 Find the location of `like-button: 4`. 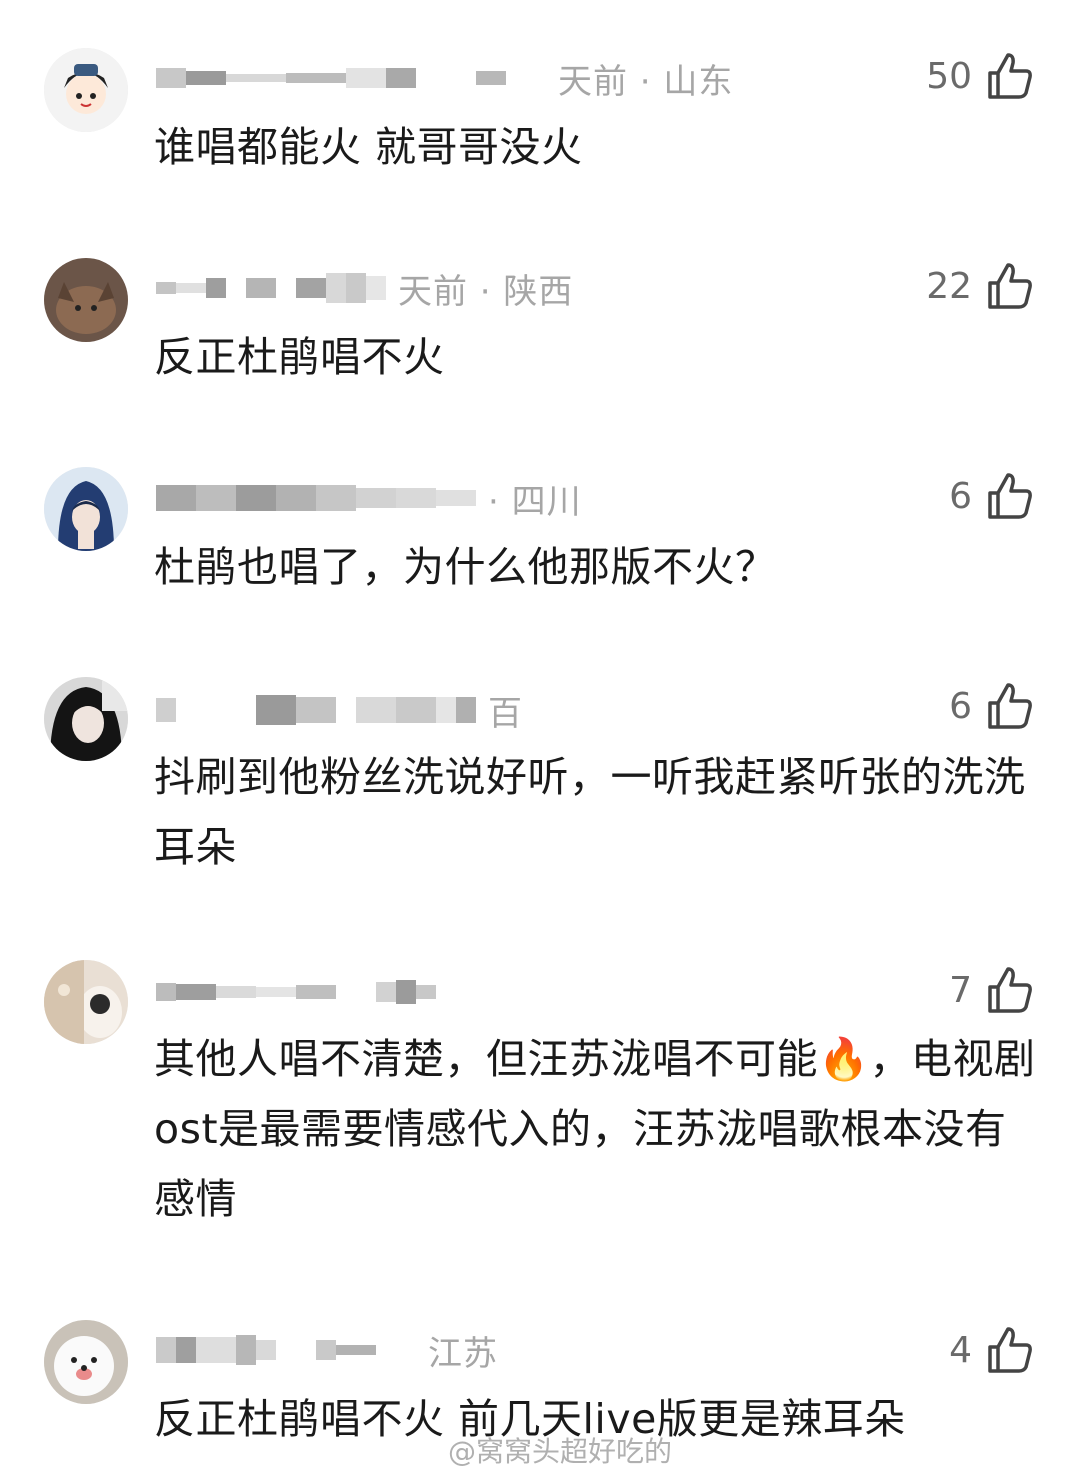

like-button: 4 is located at coordinates (991, 1350).